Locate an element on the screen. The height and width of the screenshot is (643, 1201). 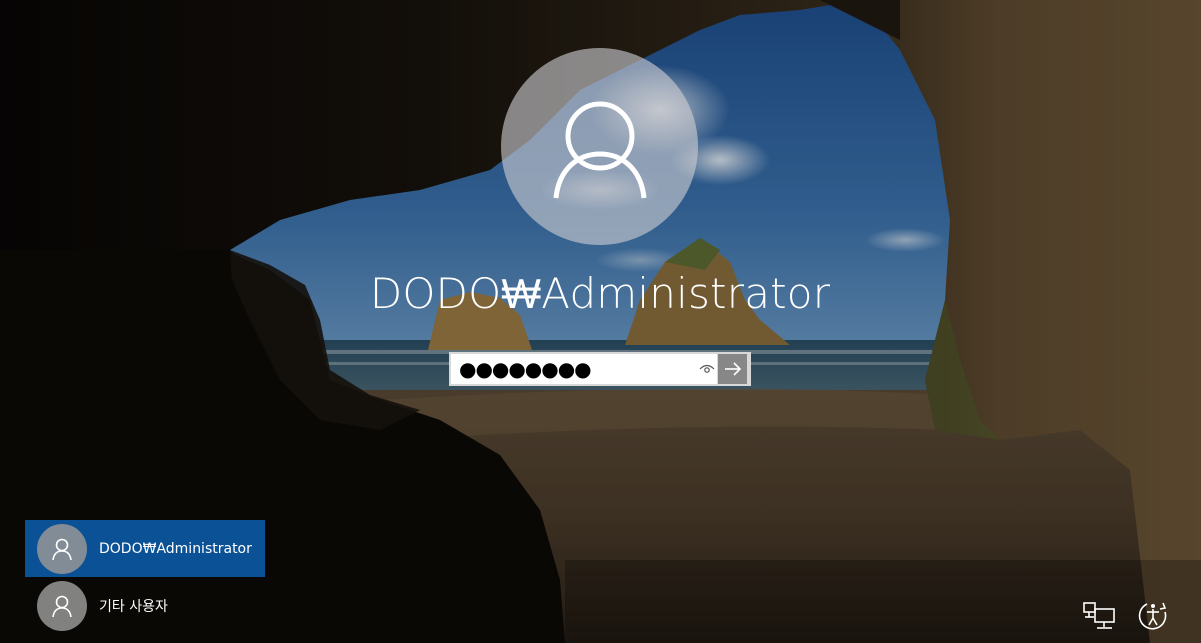
ease-of-access-button is located at coordinates (1153, 616).